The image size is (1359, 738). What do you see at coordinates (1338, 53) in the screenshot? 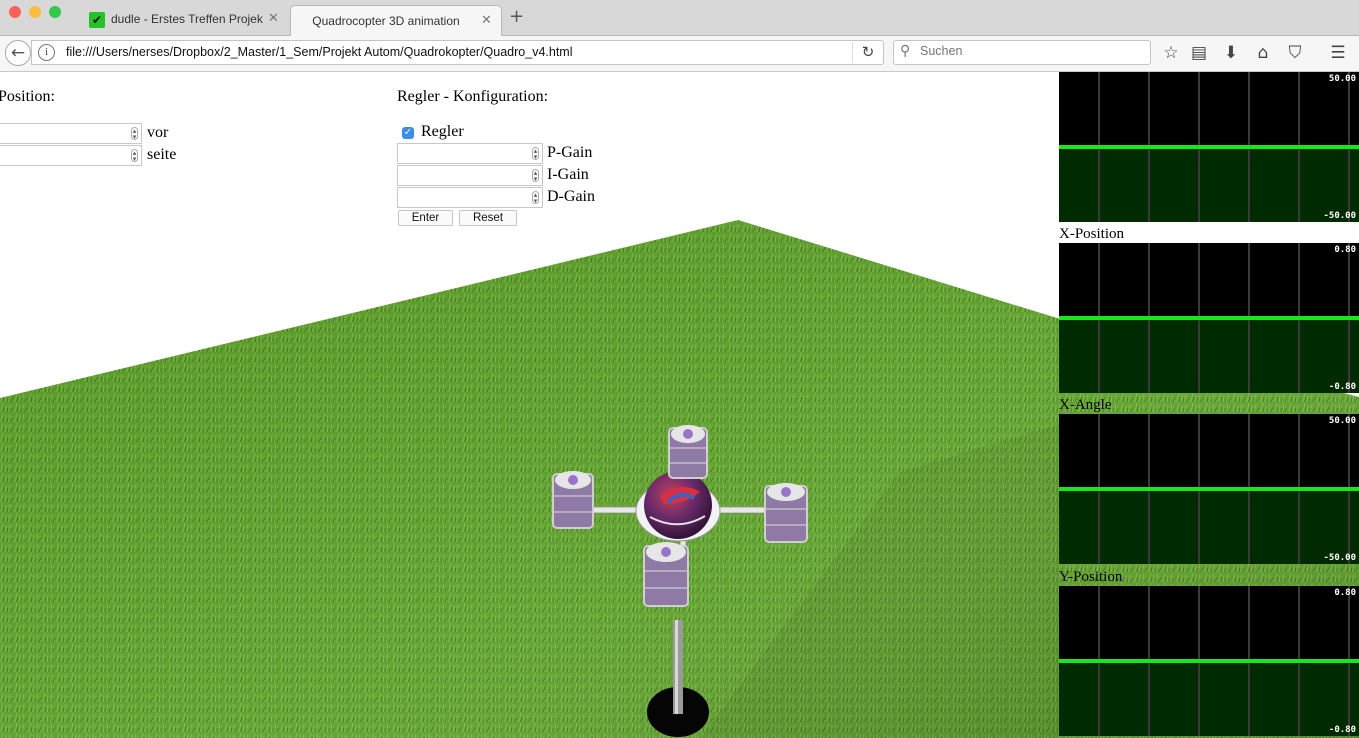
I see `menu-icon: ☰` at bounding box center [1338, 53].